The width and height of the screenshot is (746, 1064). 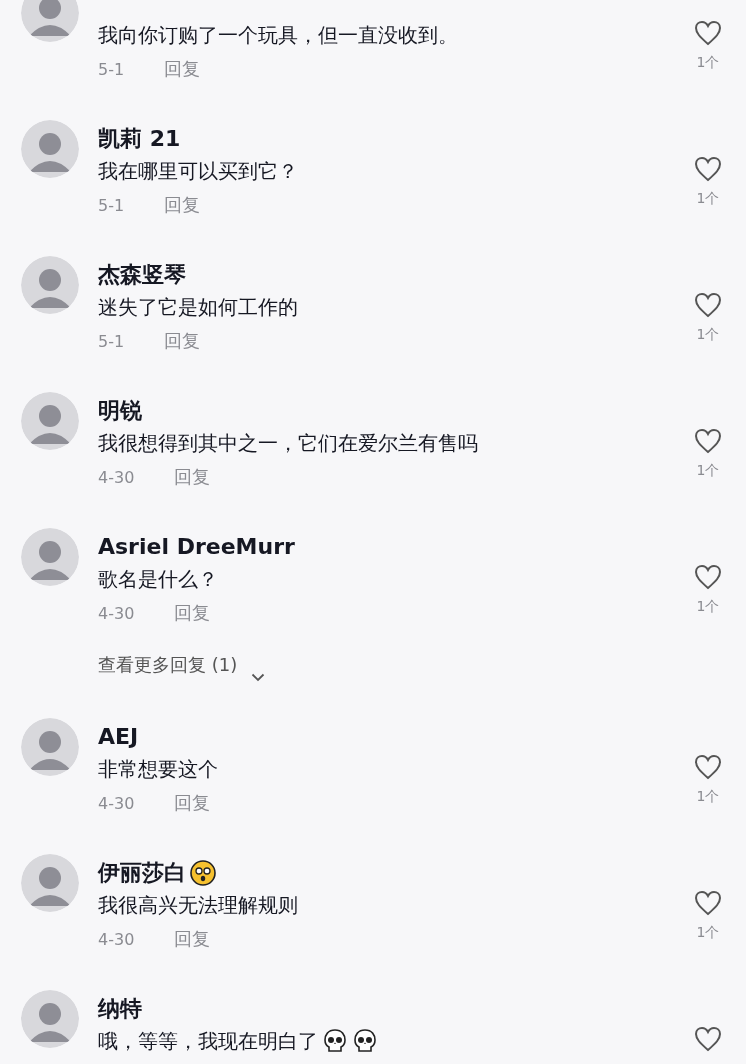 I want to click on comment-text: 我很想得到其中之一，它们在爱尔兰有售吗, so click(x=288, y=443).